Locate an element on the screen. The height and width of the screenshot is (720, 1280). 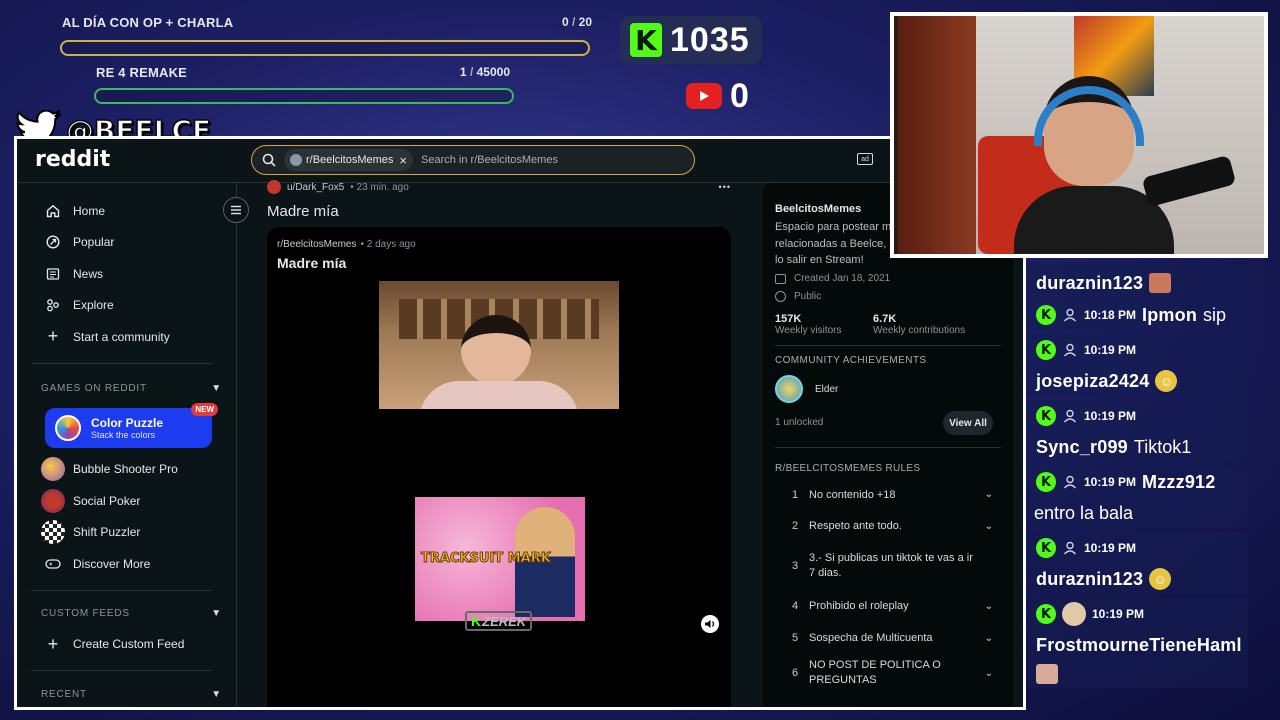
goal-2-count: 1 / 45000 is located at coordinates (484, 72).